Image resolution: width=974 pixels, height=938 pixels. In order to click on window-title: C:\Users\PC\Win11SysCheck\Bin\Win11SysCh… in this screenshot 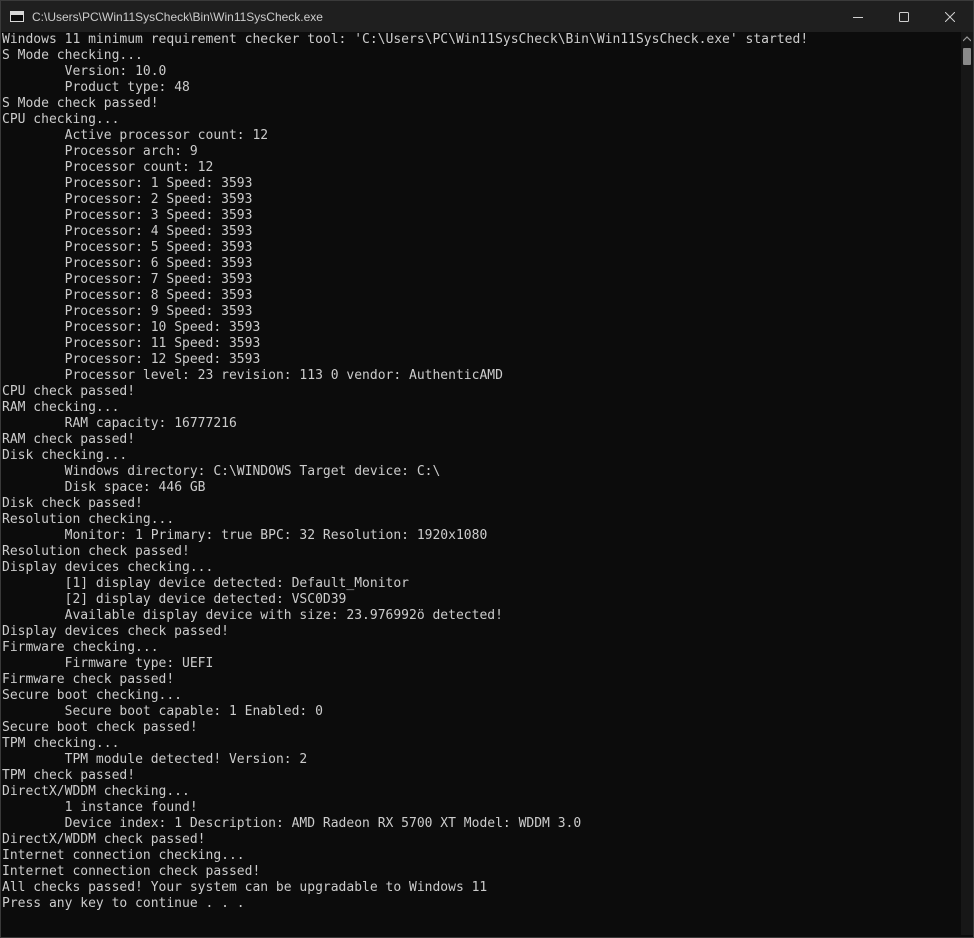, I will do `click(177, 16)`.